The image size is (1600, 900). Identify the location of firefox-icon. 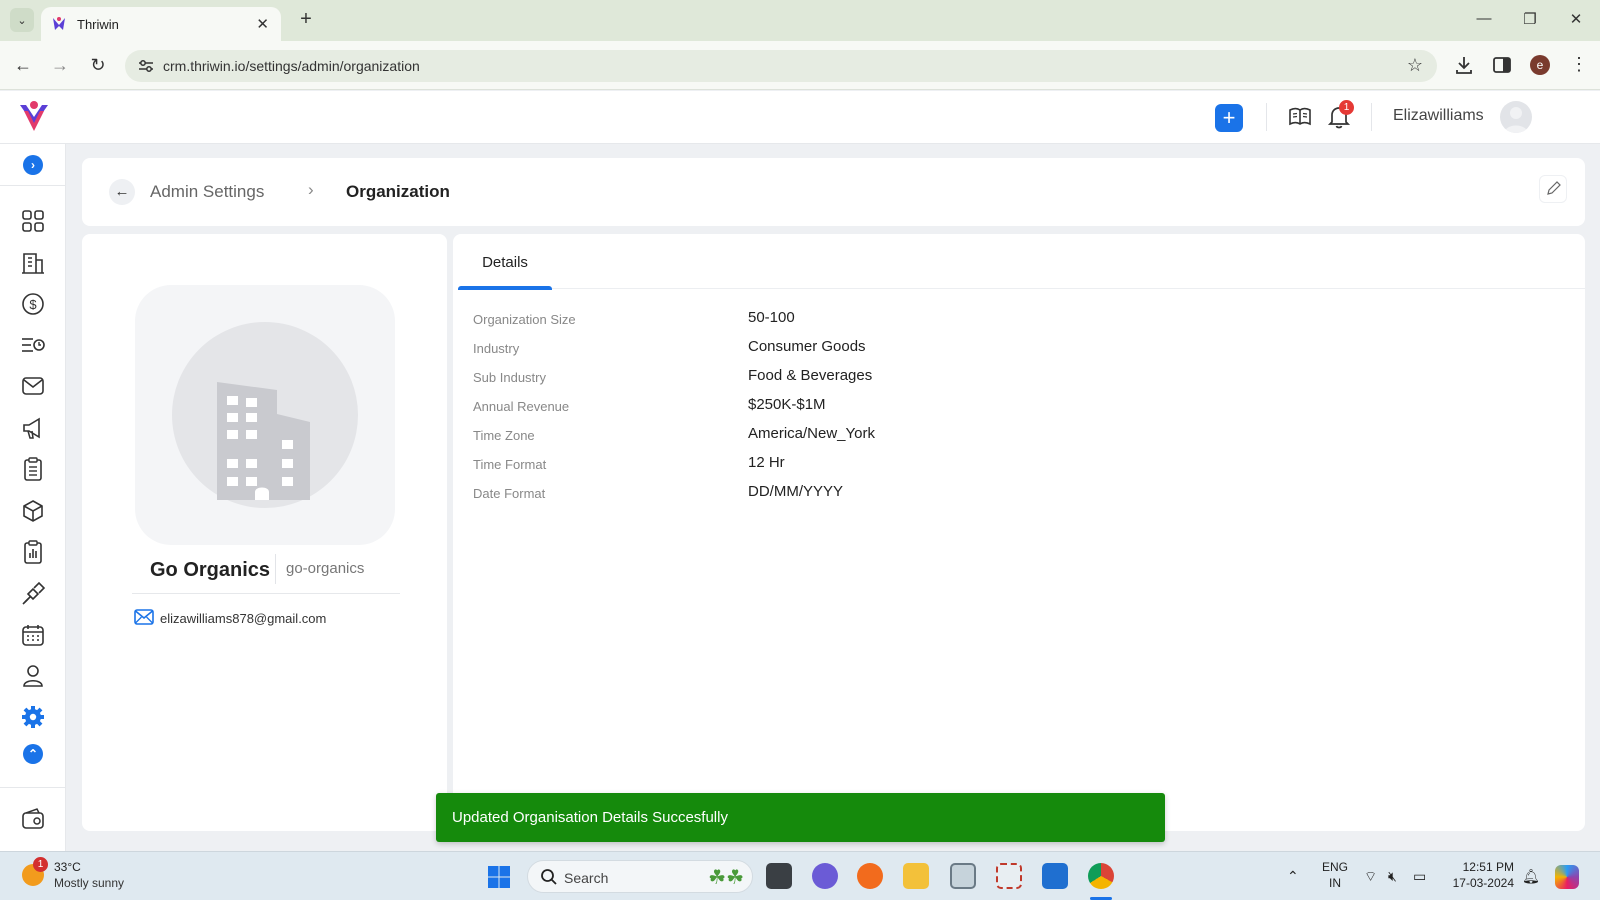
(870, 876).